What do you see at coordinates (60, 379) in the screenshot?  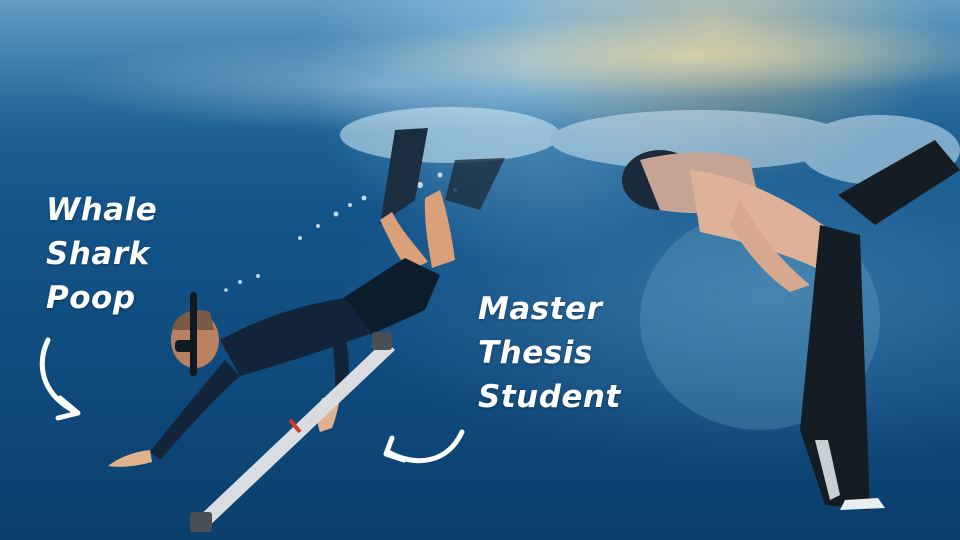 I see `curved-arrow-down-icon` at bounding box center [60, 379].